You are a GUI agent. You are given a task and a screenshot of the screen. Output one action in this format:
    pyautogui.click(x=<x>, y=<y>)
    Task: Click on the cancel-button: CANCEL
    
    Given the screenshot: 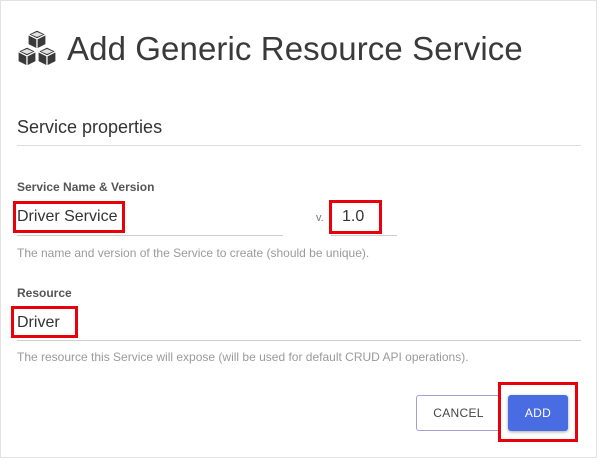 What is the action you would take?
    pyautogui.click(x=458, y=413)
    